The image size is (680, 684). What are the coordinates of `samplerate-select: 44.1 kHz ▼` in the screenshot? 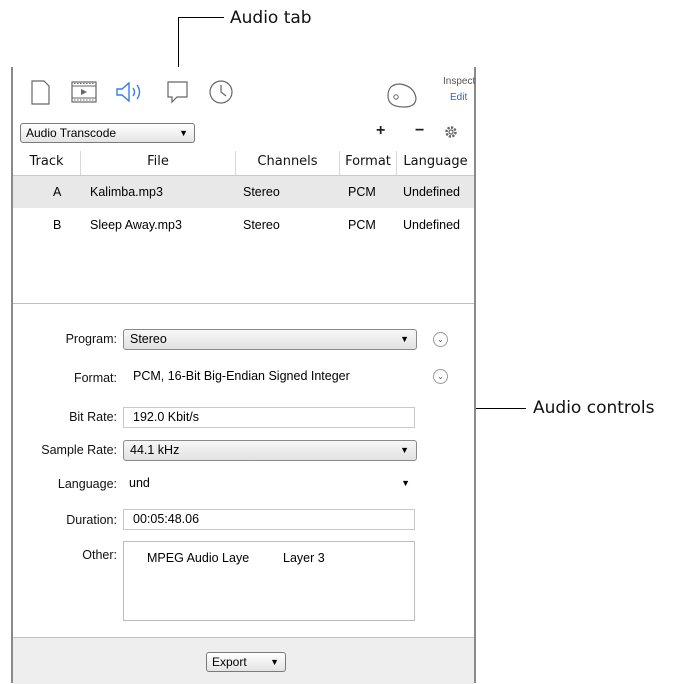 It's located at (270, 450).